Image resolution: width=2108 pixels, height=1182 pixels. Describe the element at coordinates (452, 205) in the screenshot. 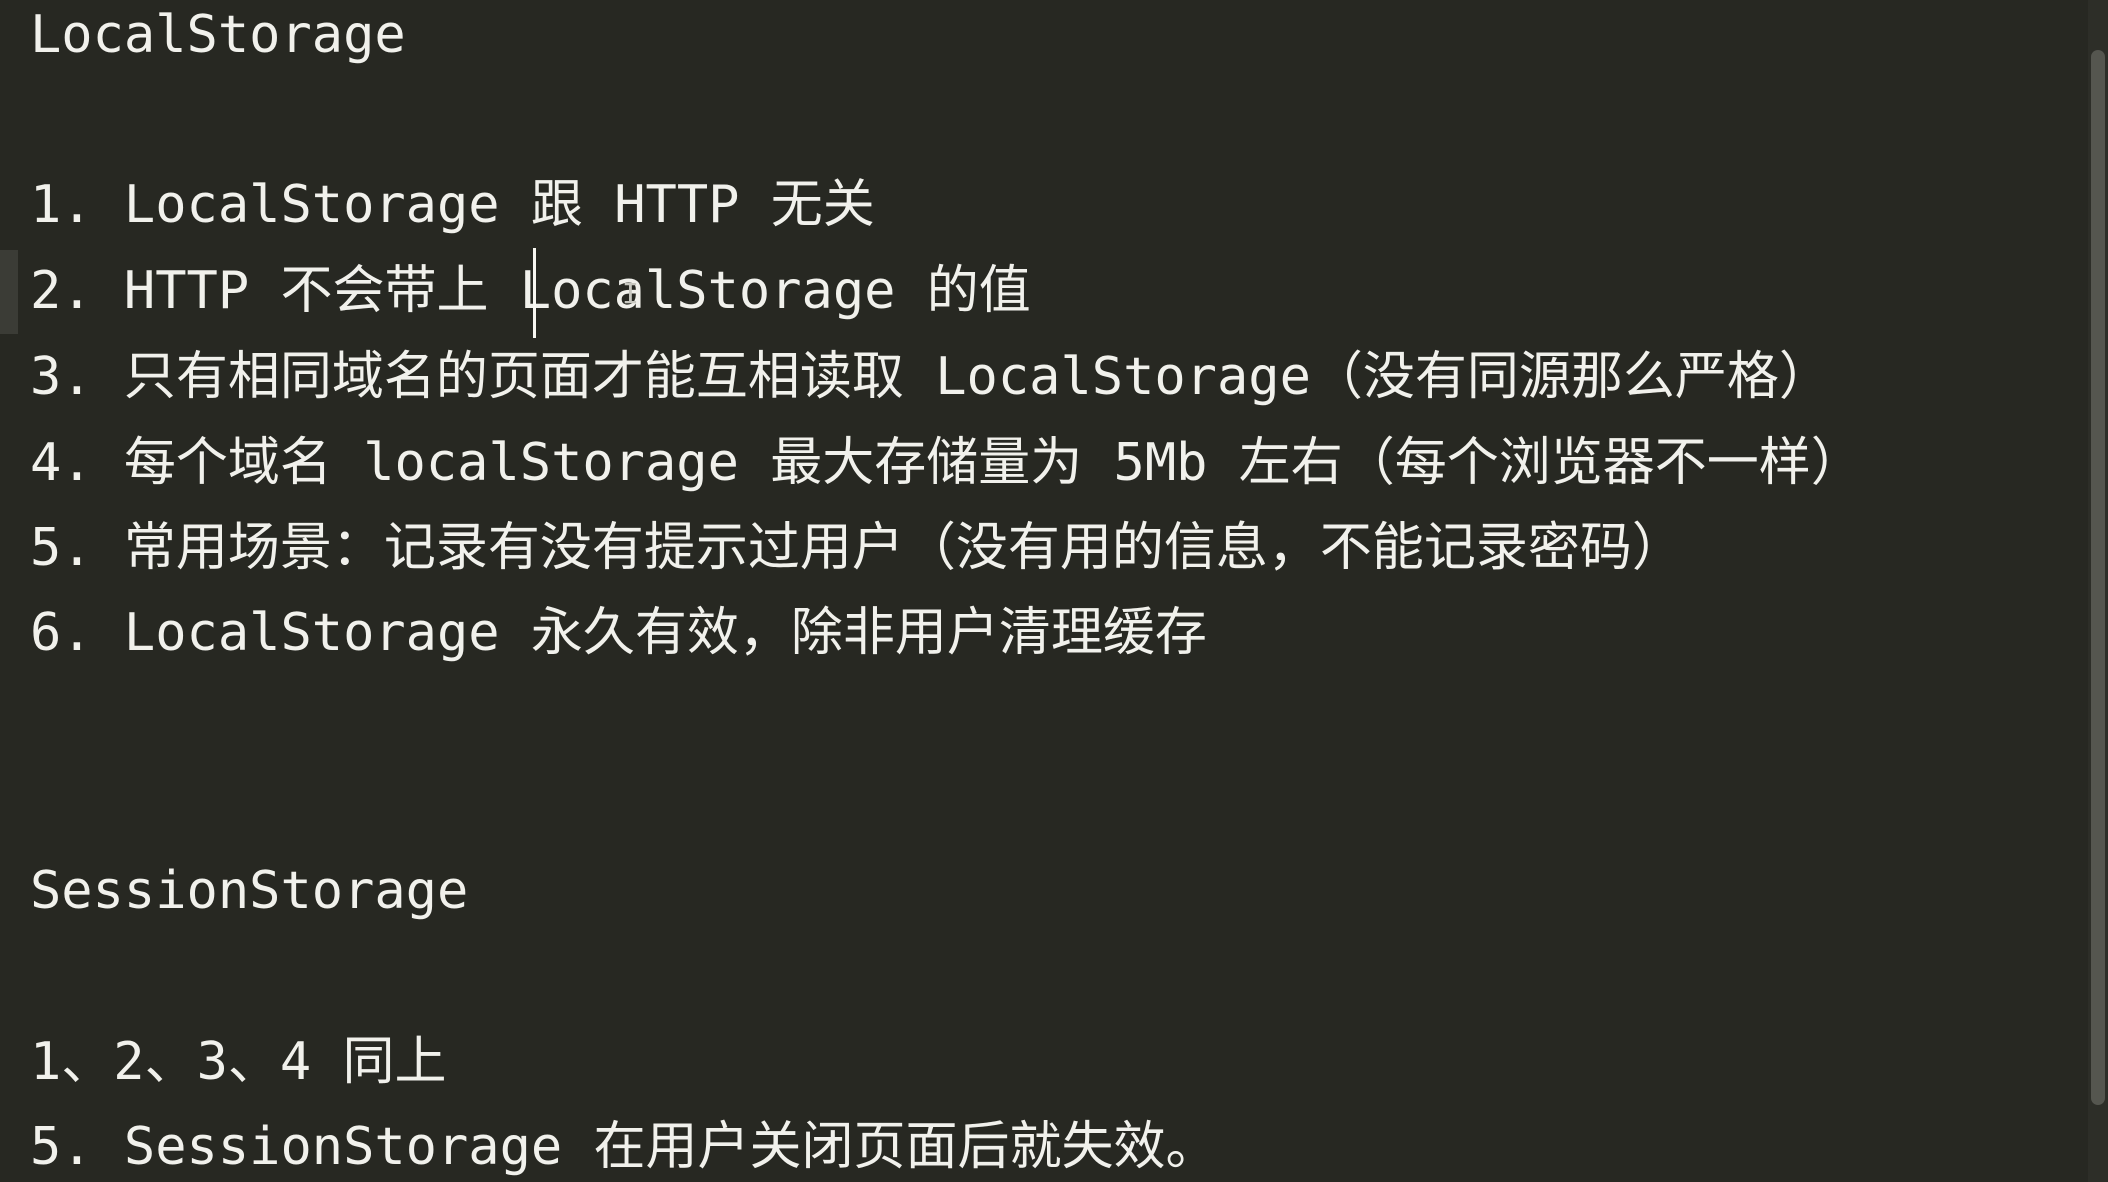

I see `local-storage-point-1: 1. LocalStorage 跟 HTTP 无关` at that location.